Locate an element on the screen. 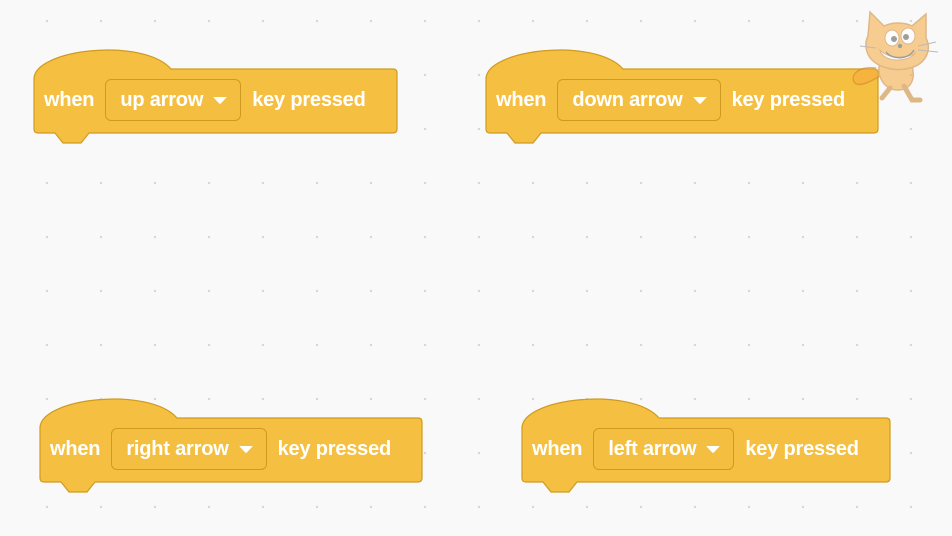 This screenshot has width=952, height=536. key-dropdown-value: left arrow is located at coordinates (652, 448).